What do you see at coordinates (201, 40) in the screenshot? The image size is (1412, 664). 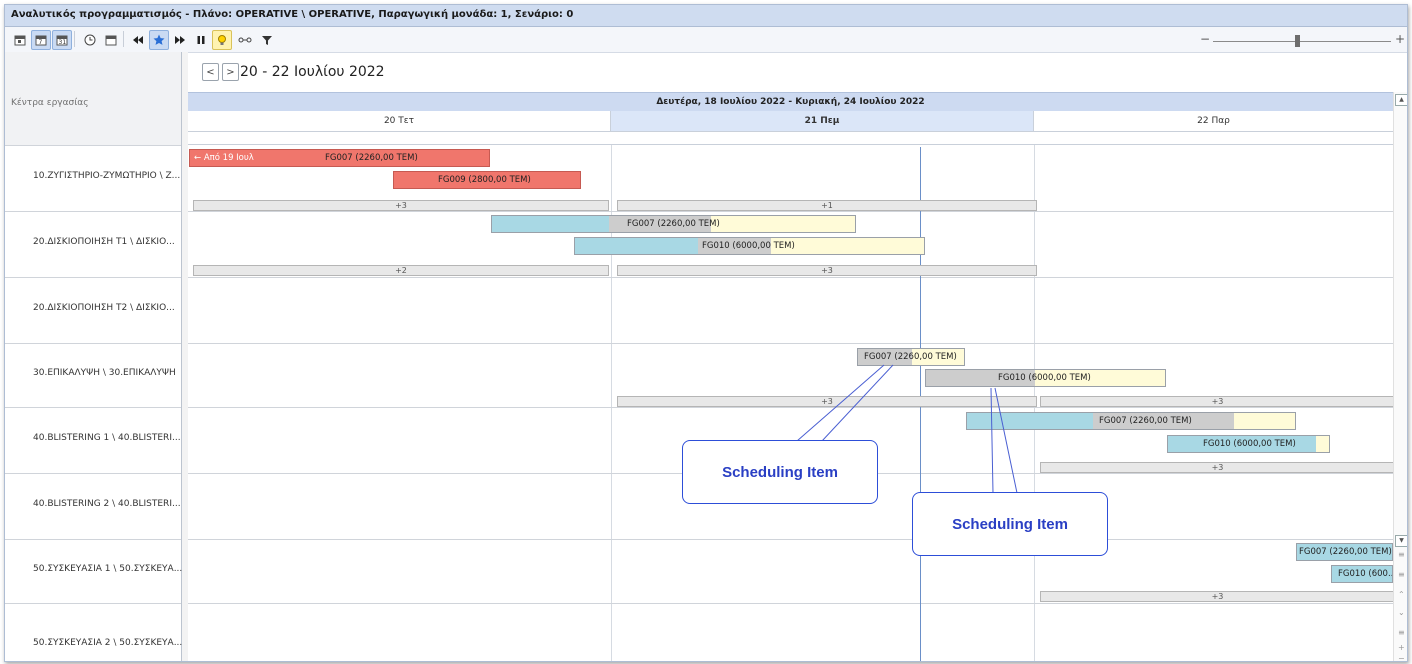 I see `pause-icon` at bounding box center [201, 40].